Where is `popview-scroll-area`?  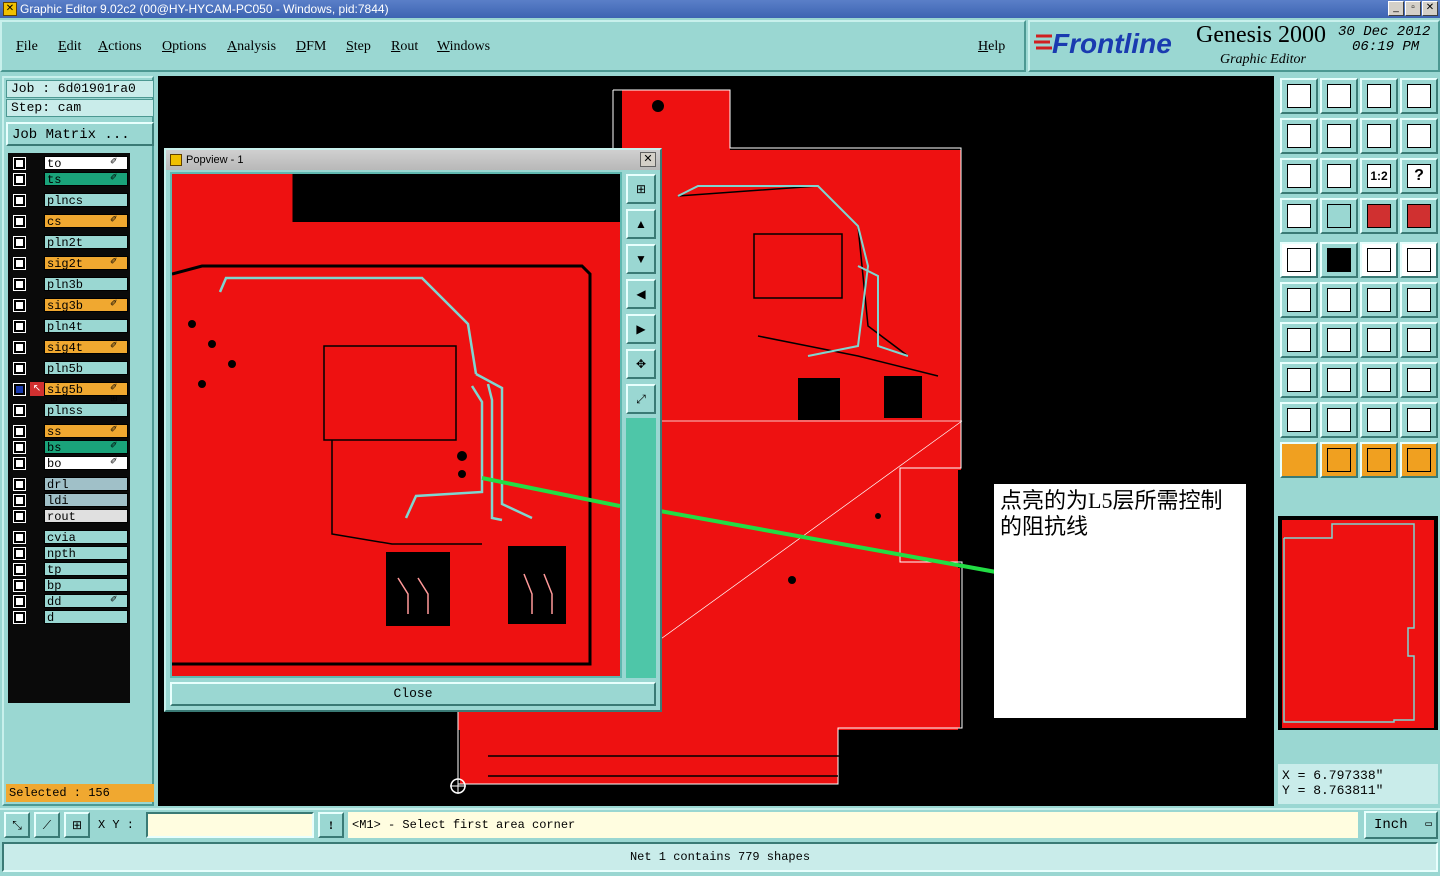 popview-scroll-area is located at coordinates (641, 548).